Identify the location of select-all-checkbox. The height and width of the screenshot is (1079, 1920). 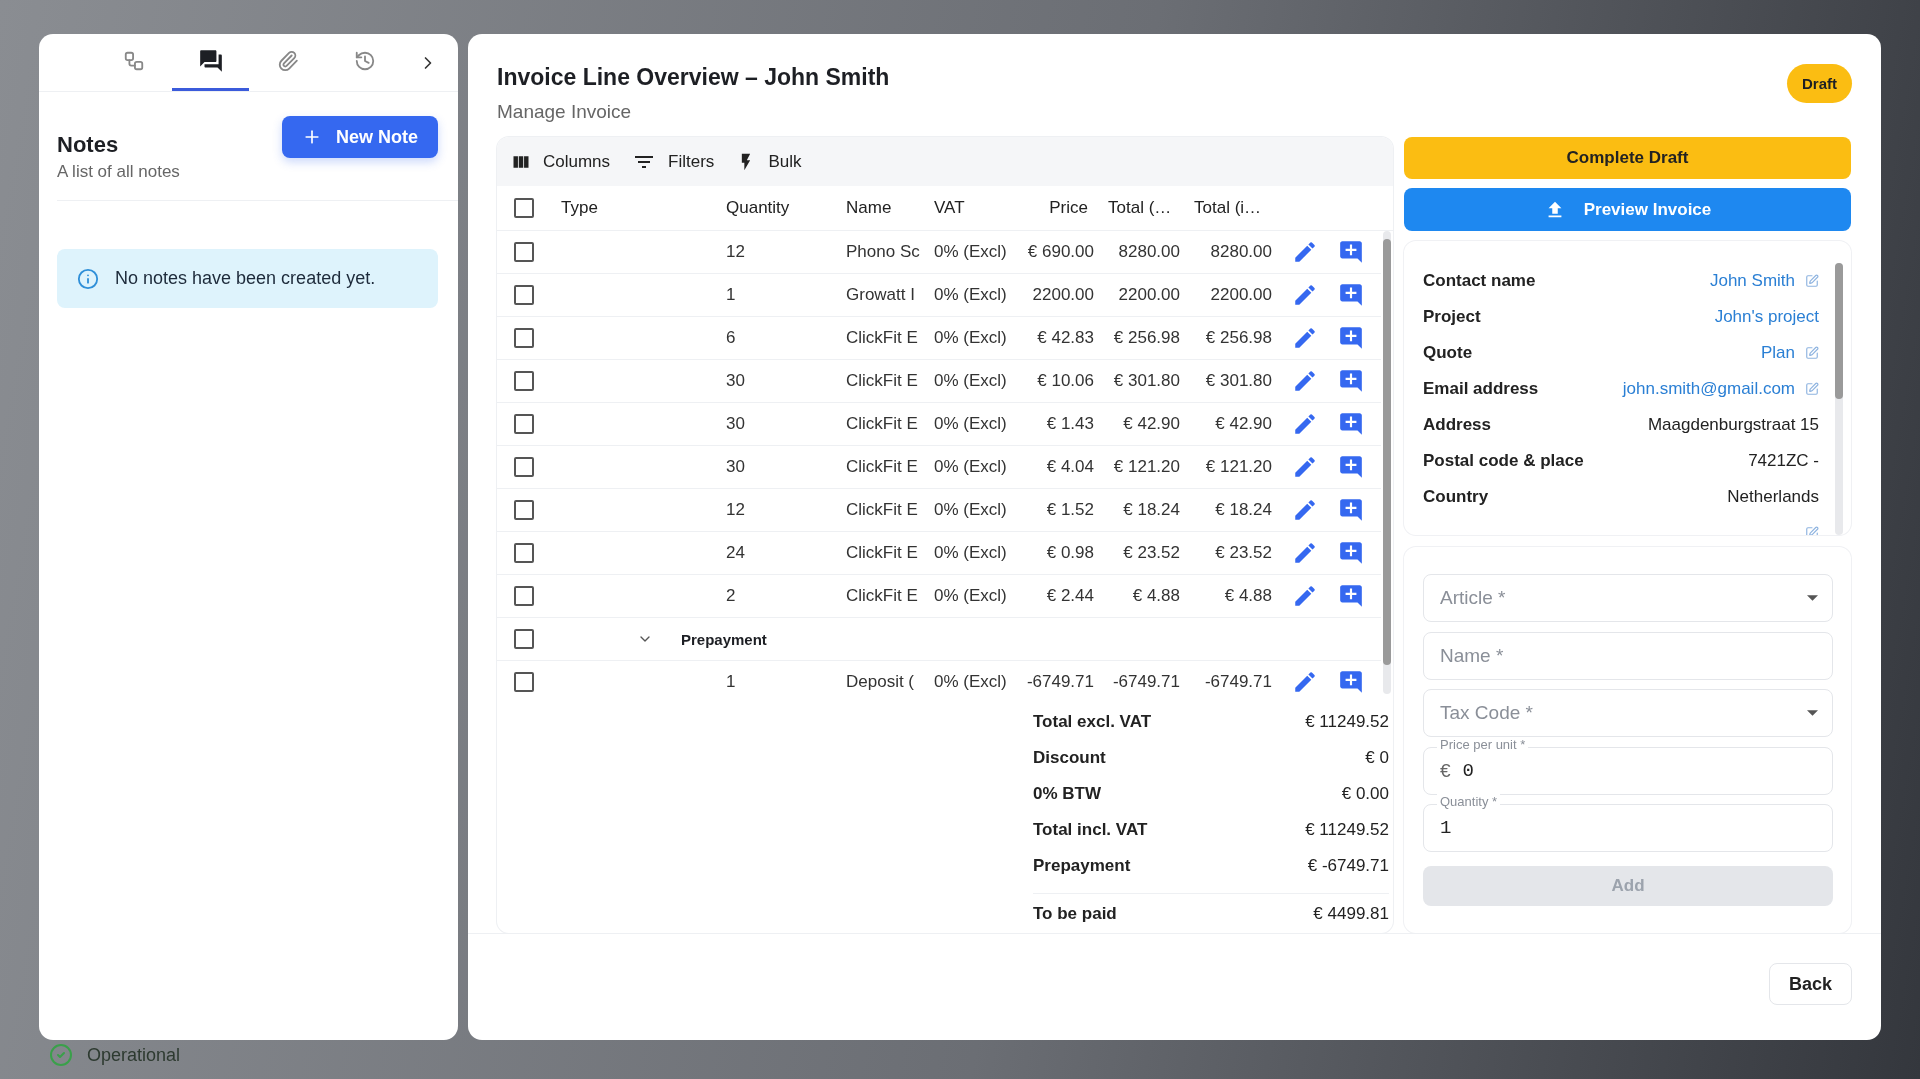
(524, 208).